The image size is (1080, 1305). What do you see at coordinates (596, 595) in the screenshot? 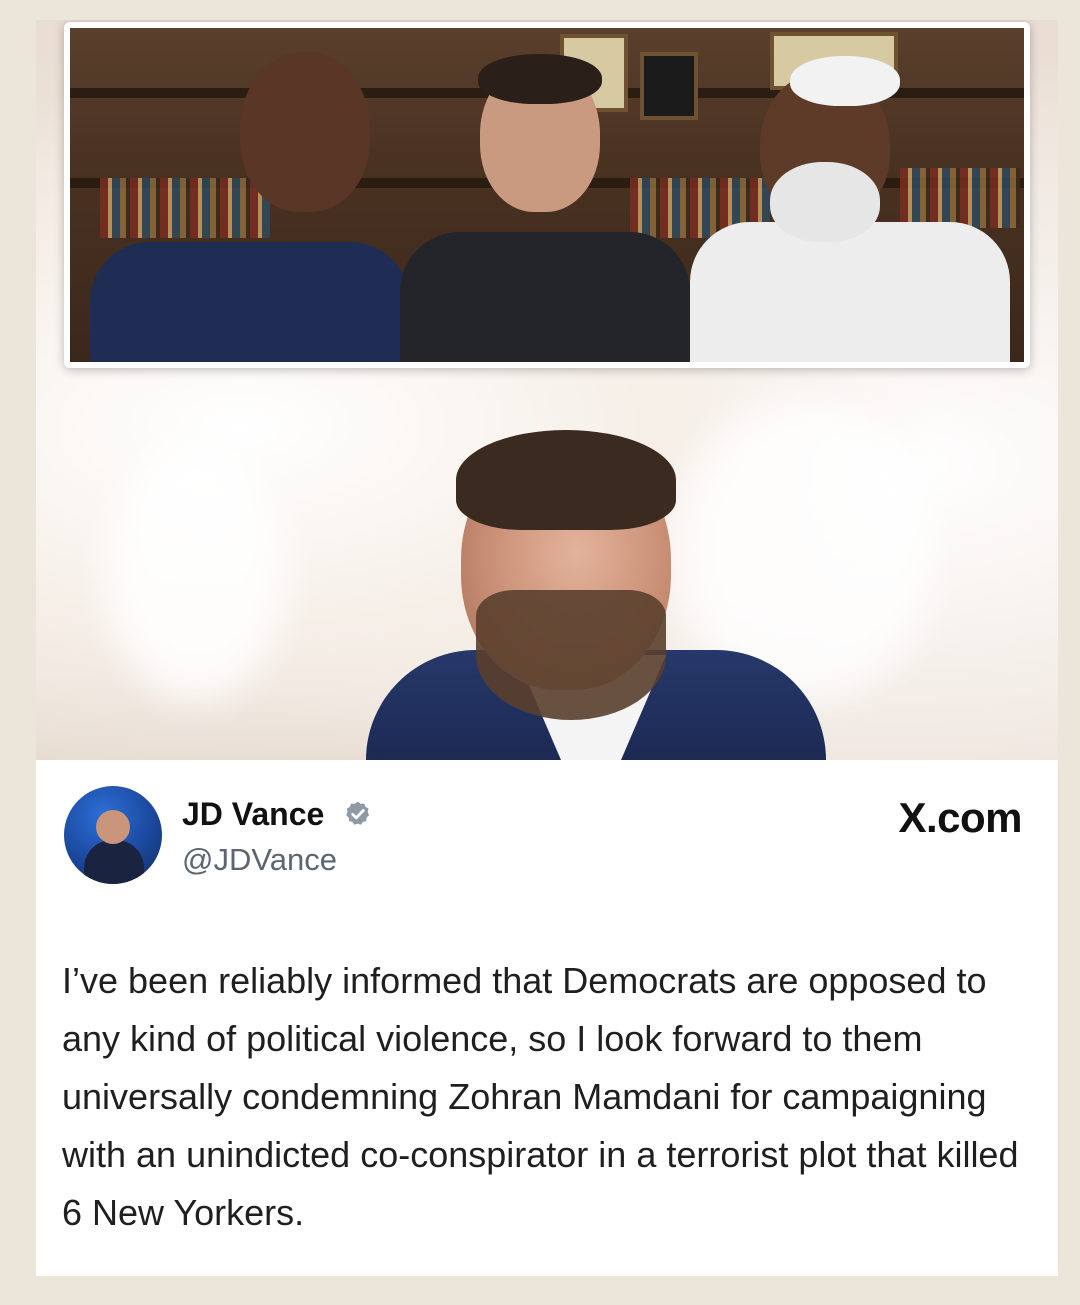
I see `speaker-photo` at bounding box center [596, 595].